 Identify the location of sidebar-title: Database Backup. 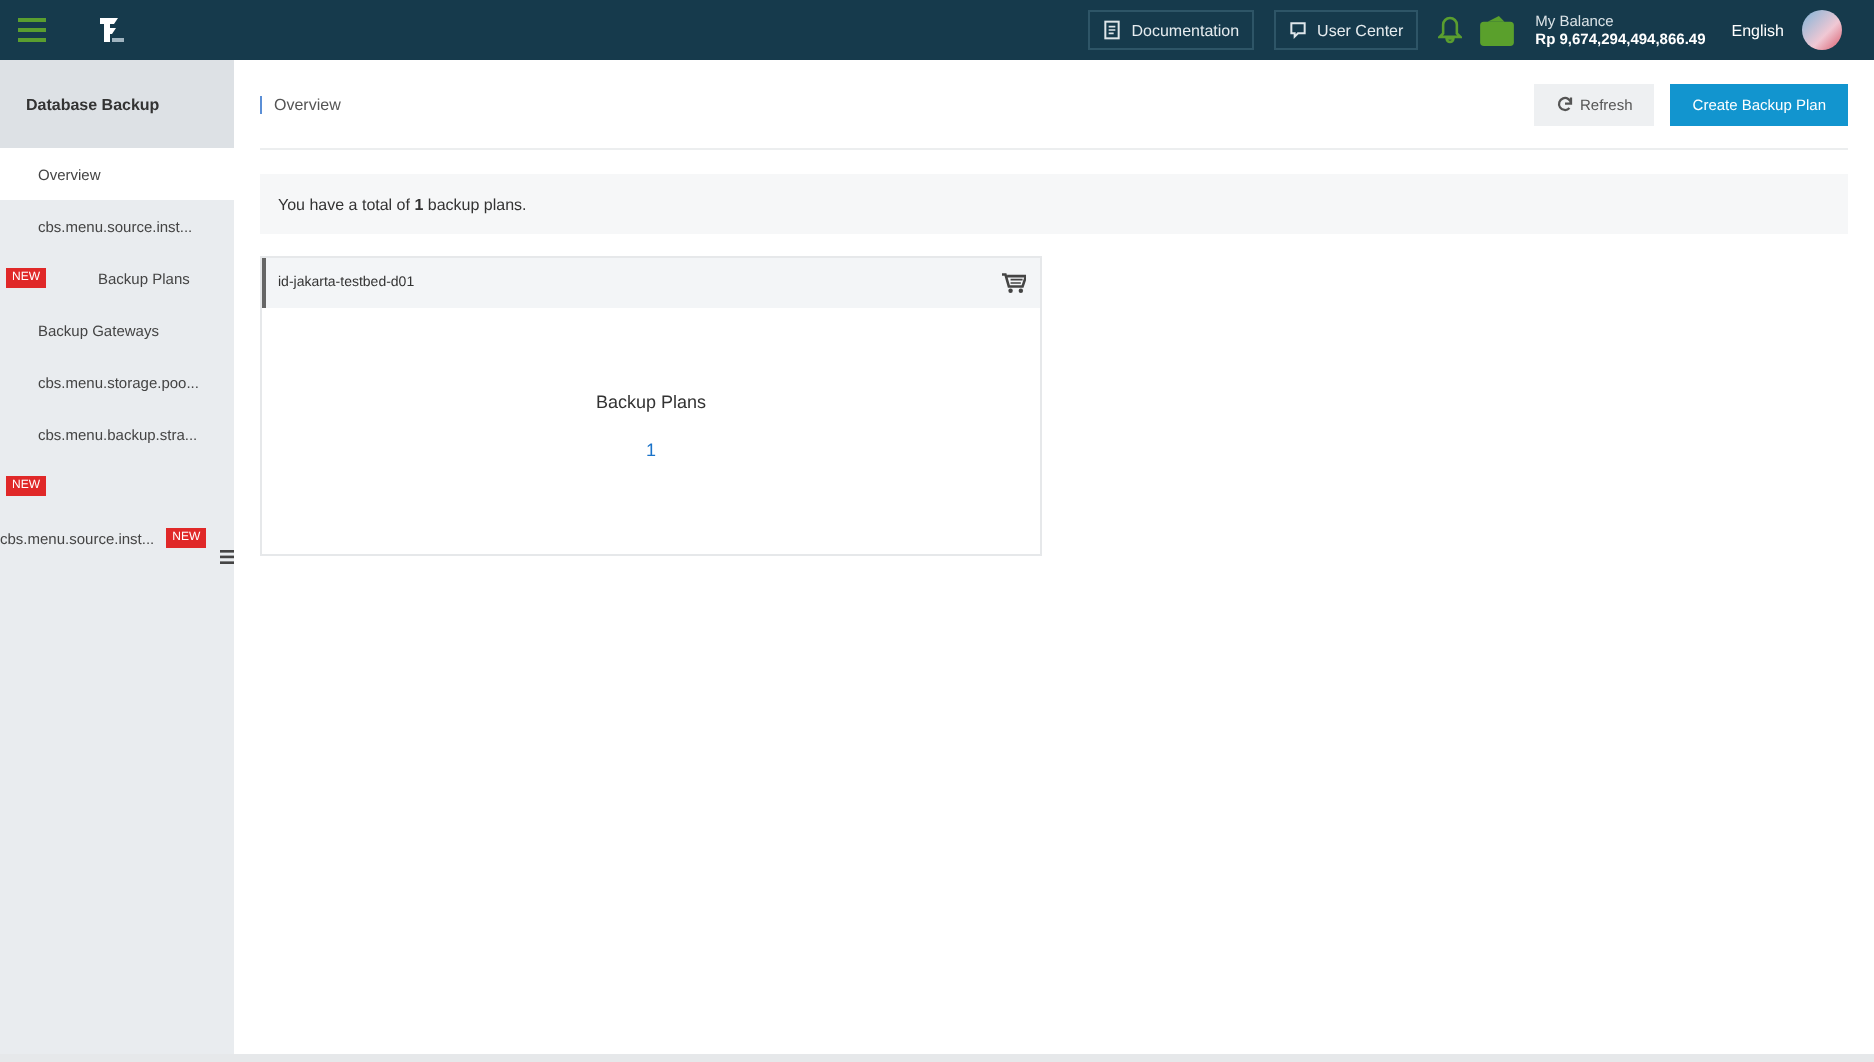
(117, 104).